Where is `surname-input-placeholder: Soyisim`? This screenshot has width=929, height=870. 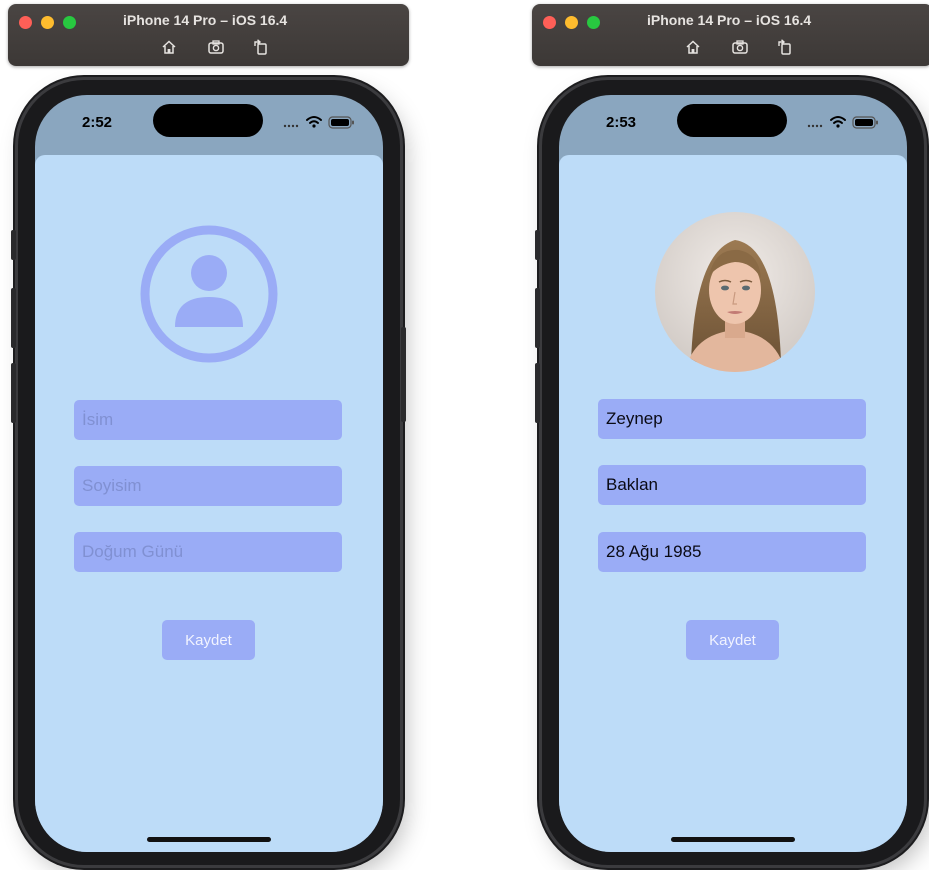 surname-input-placeholder: Soyisim is located at coordinates (112, 485).